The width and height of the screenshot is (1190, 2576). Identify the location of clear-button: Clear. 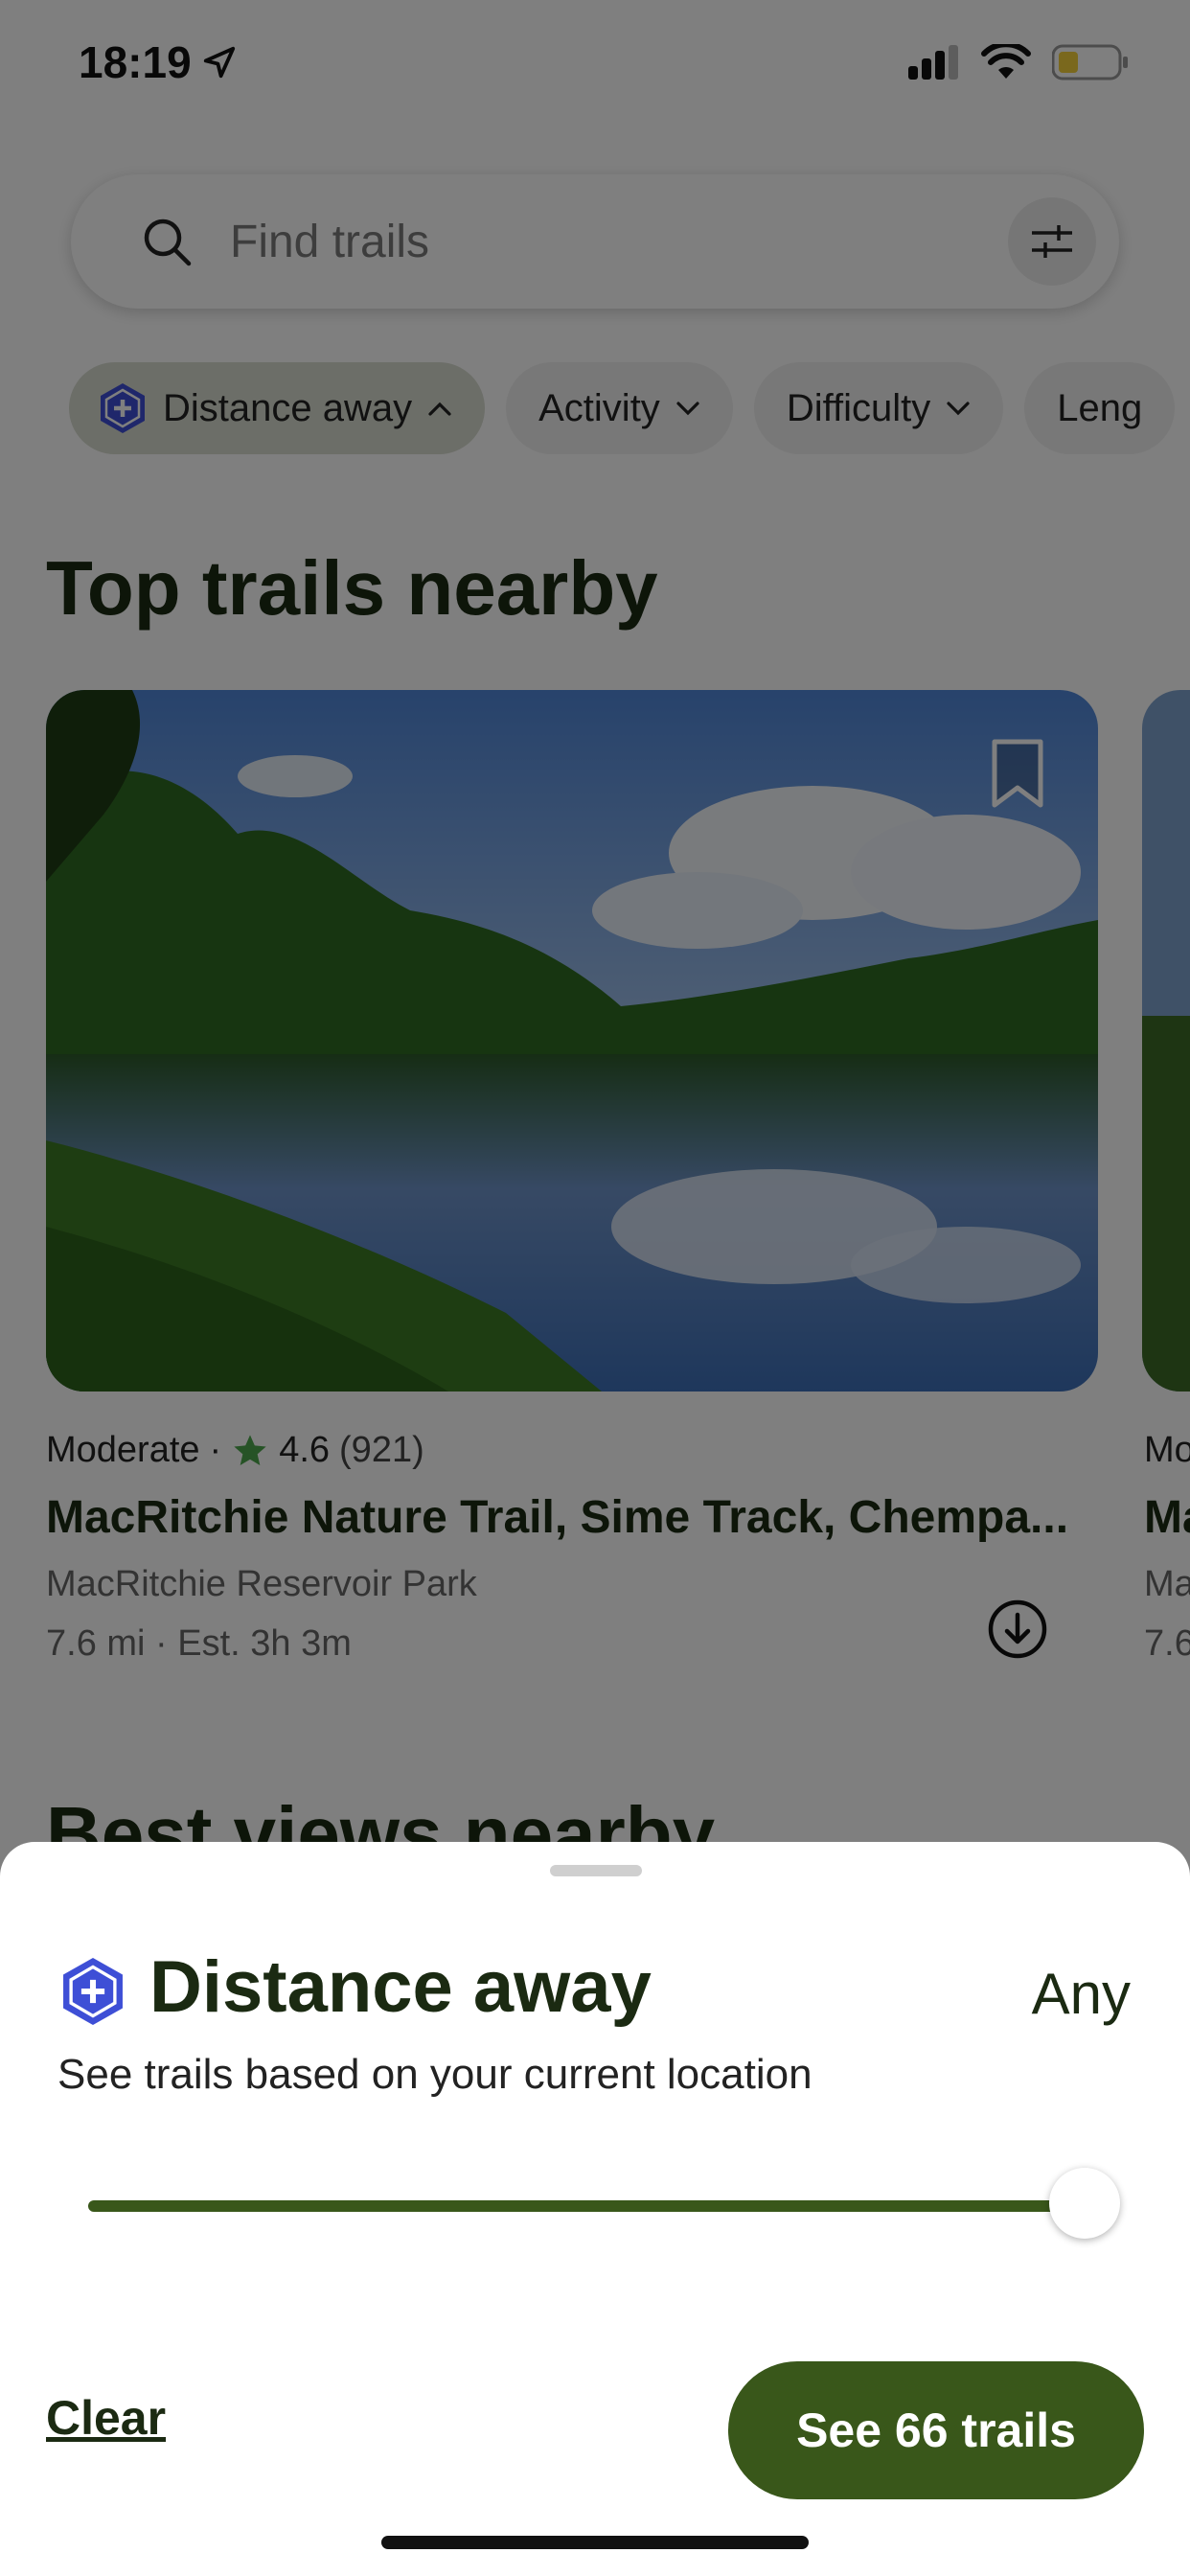
(106, 2418).